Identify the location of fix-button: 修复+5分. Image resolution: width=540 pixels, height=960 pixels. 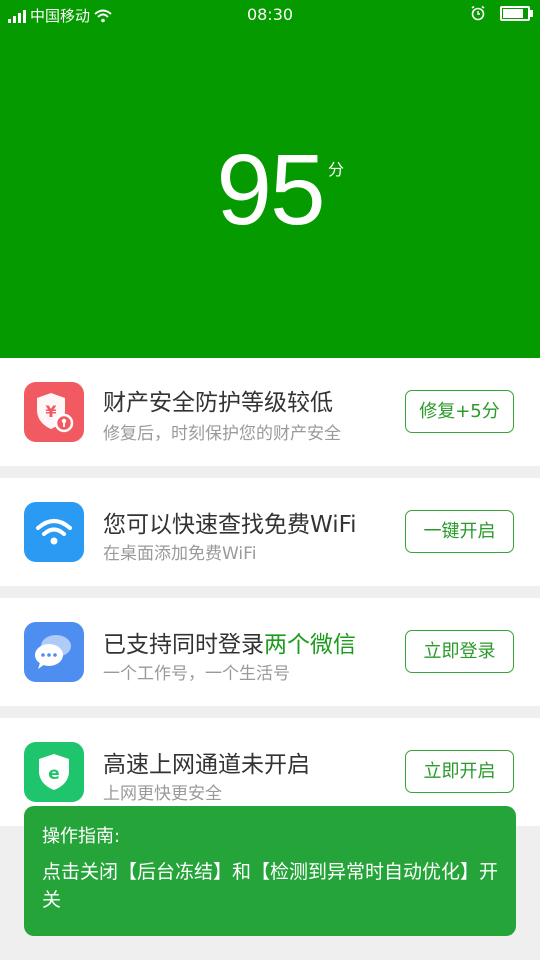
(459, 411).